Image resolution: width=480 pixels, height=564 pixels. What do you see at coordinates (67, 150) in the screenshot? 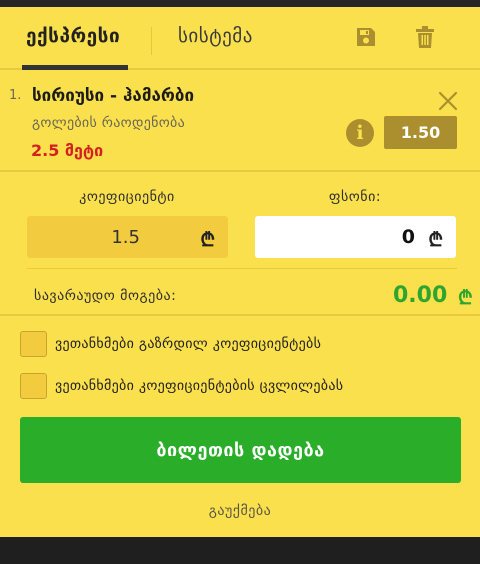
I see `bet-outcome: 2.5 მეტი` at bounding box center [67, 150].